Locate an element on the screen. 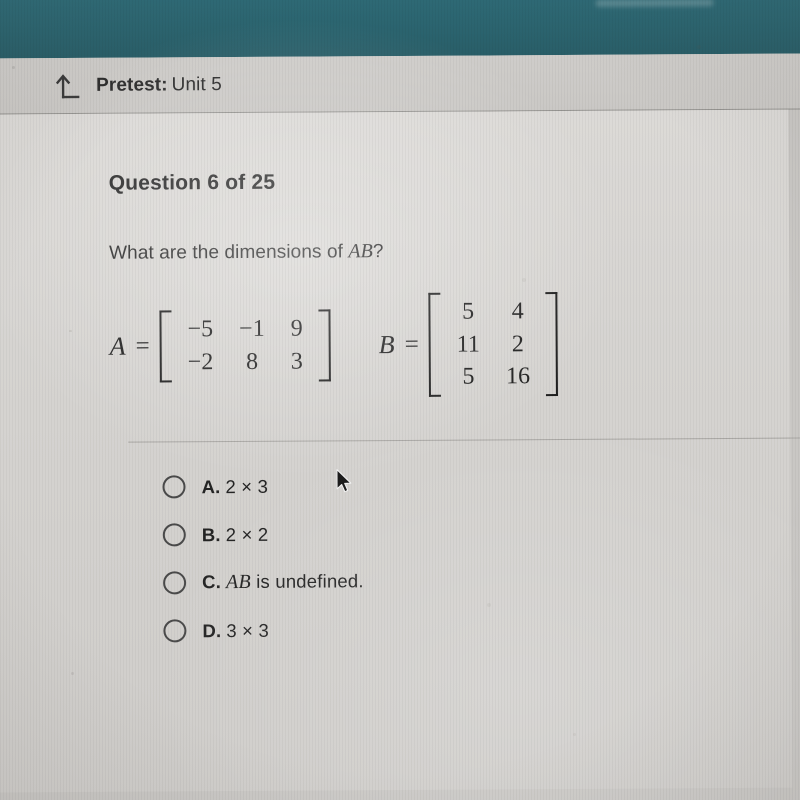 This screenshot has height=800, width=800. question-prompt-prefix: What are the dimensions of is located at coordinates (229, 252).